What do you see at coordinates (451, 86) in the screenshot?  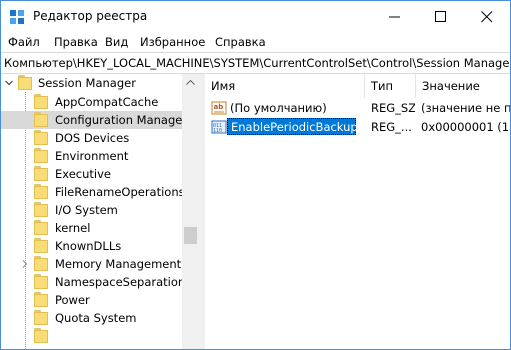 I see `column-header-label: Значение` at bounding box center [451, 86].